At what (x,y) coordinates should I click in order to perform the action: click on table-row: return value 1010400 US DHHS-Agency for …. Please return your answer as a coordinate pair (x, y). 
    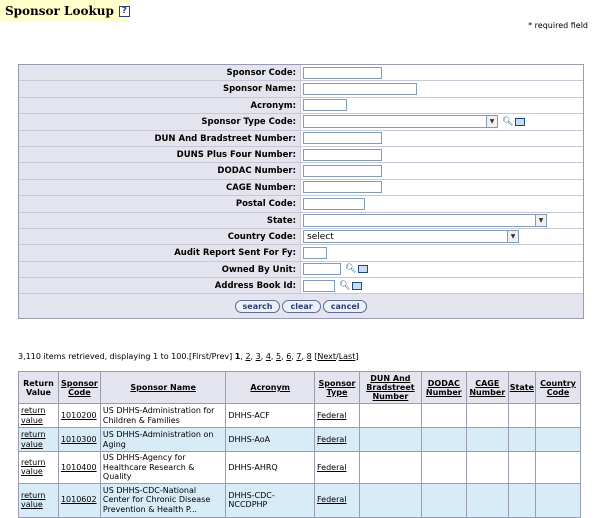
    Looking at the image, I should click on (299, 467).